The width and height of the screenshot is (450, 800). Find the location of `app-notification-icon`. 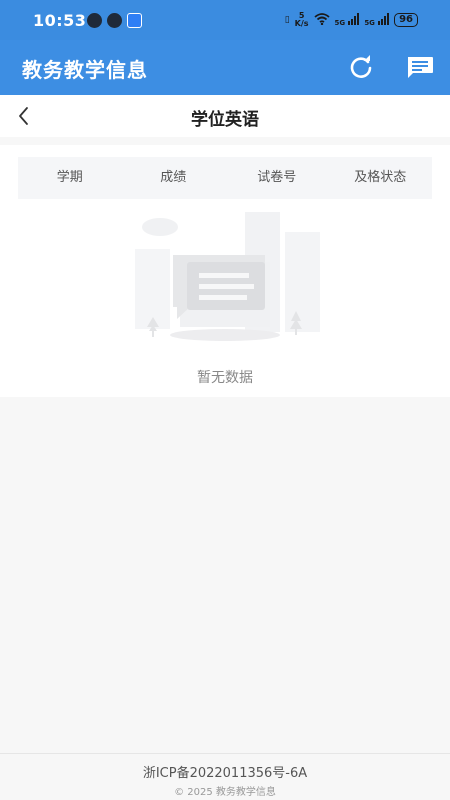

app-notification-icon is located at coordinates (134, 20).